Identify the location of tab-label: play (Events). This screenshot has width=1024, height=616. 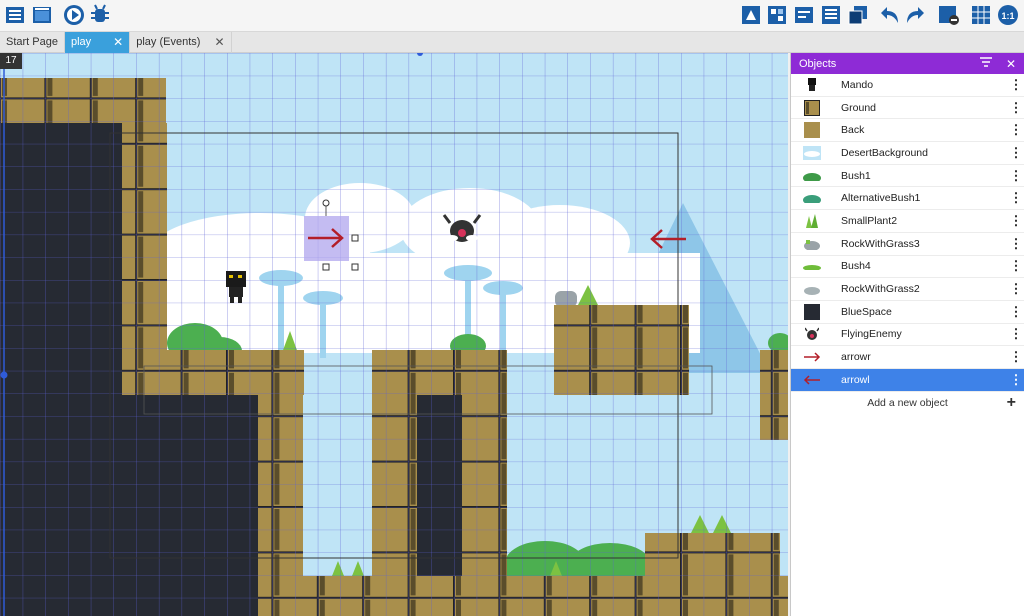
(168, 42).